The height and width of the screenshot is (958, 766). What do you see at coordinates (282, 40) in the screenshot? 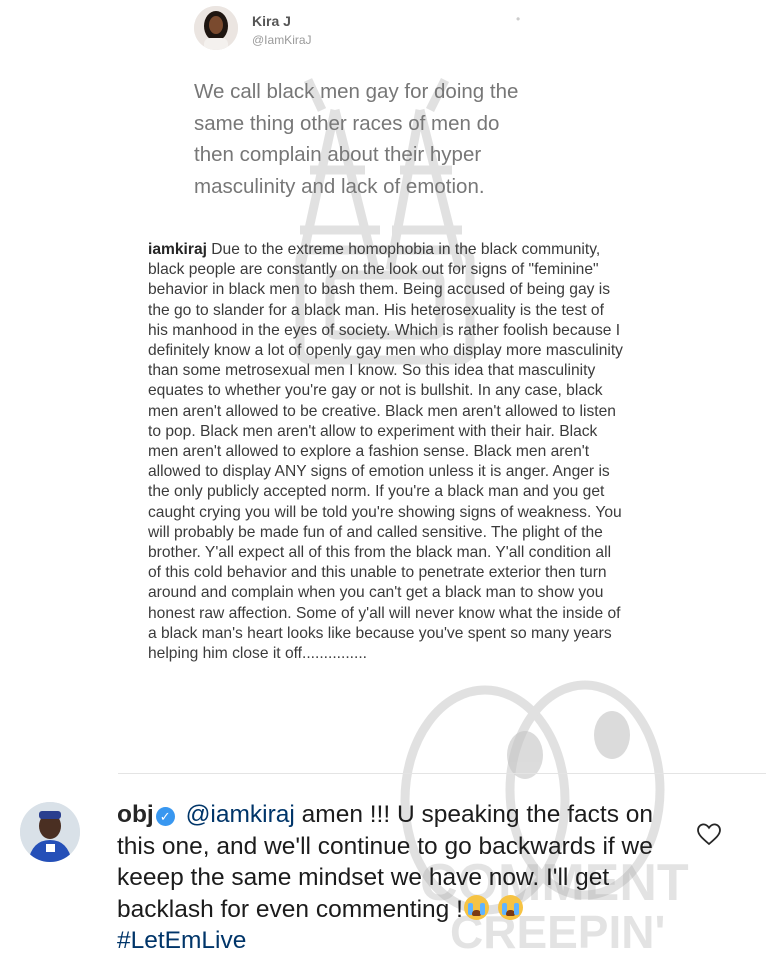
I see `tweet-author-handle: @IamKiraJ` at bounding box center [282, 40].